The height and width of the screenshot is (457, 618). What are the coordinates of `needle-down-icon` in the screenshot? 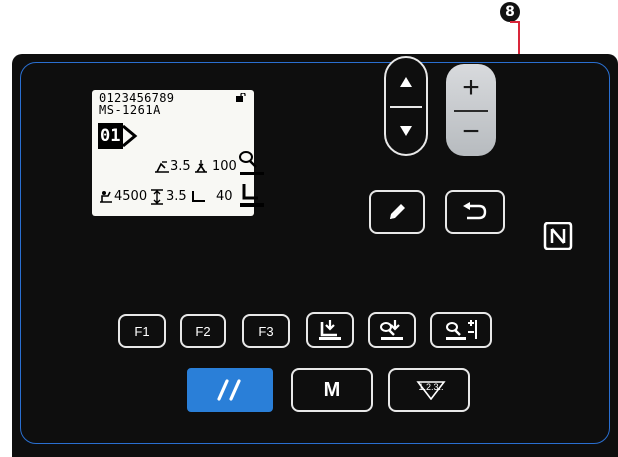 It's located at (391, 330).